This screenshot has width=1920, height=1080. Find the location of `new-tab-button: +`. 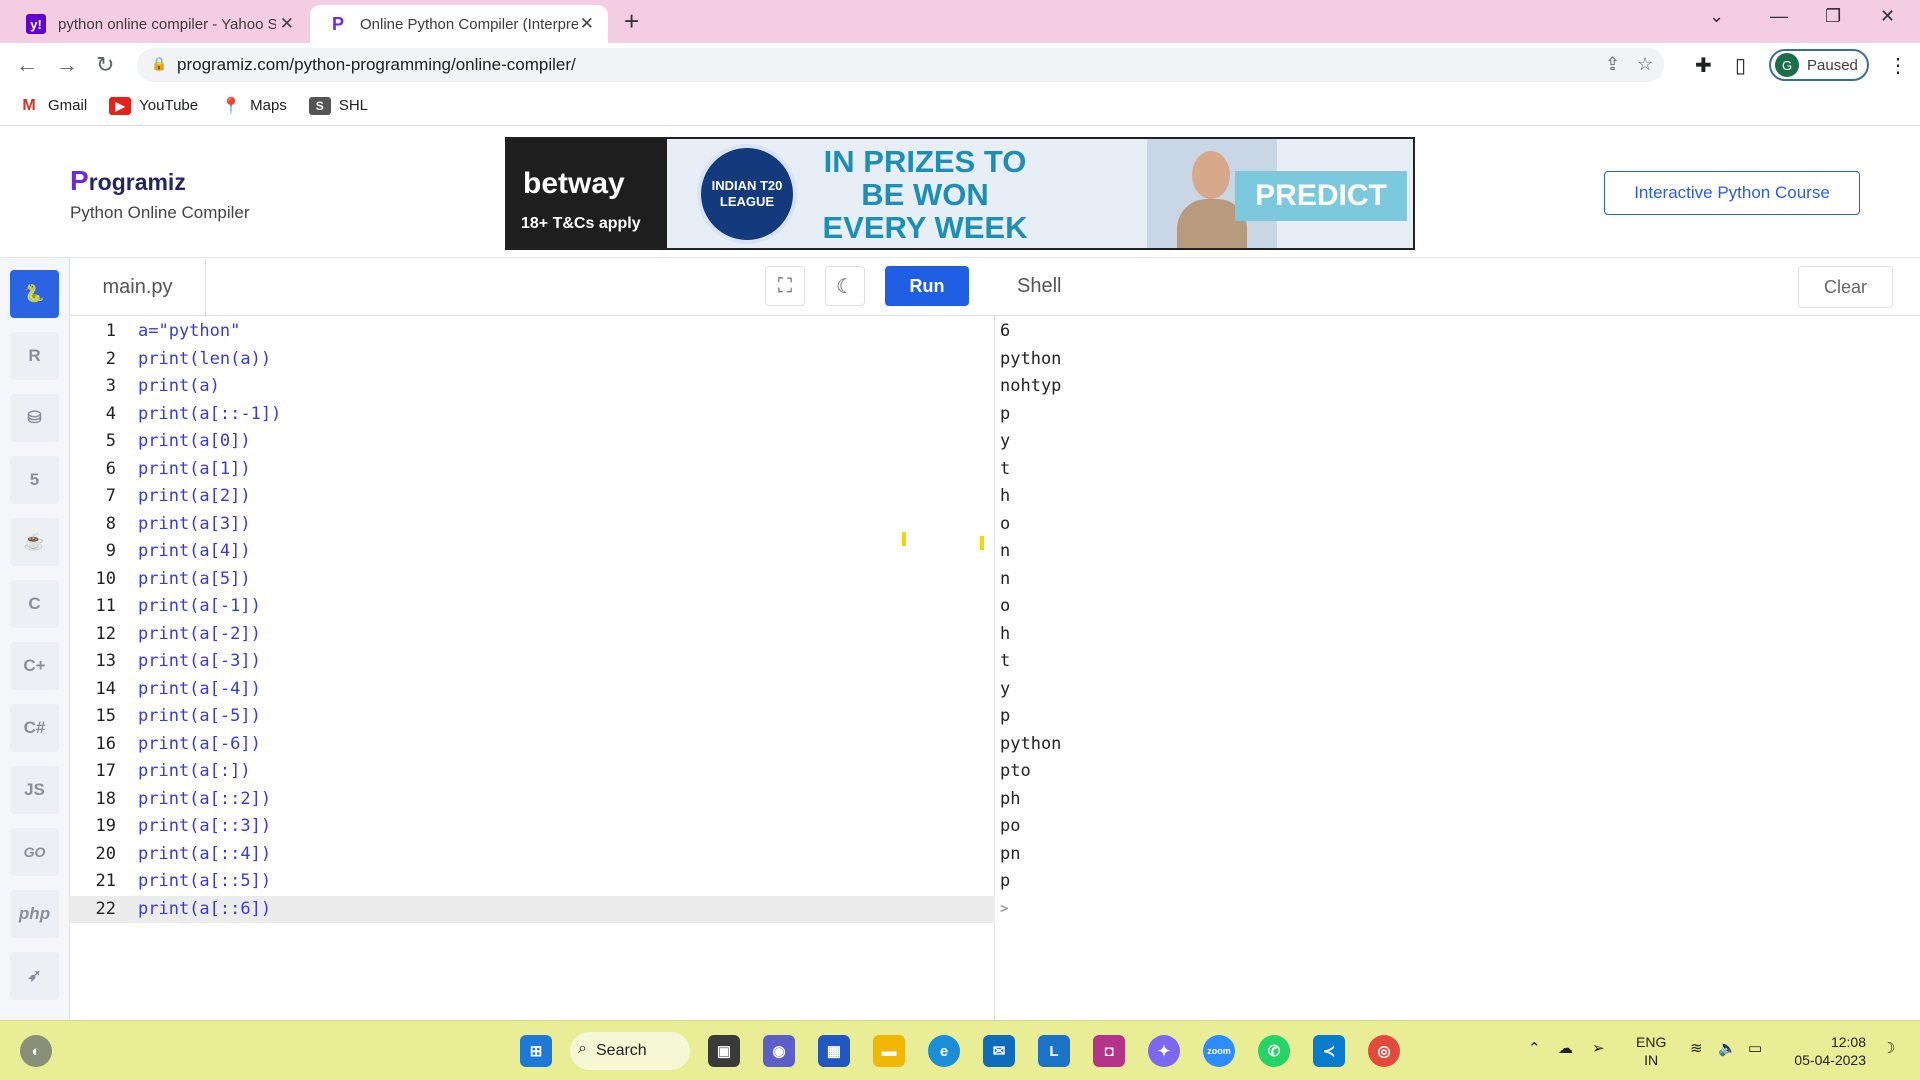

new-tab-button: + is located at coordinates (631, 21).